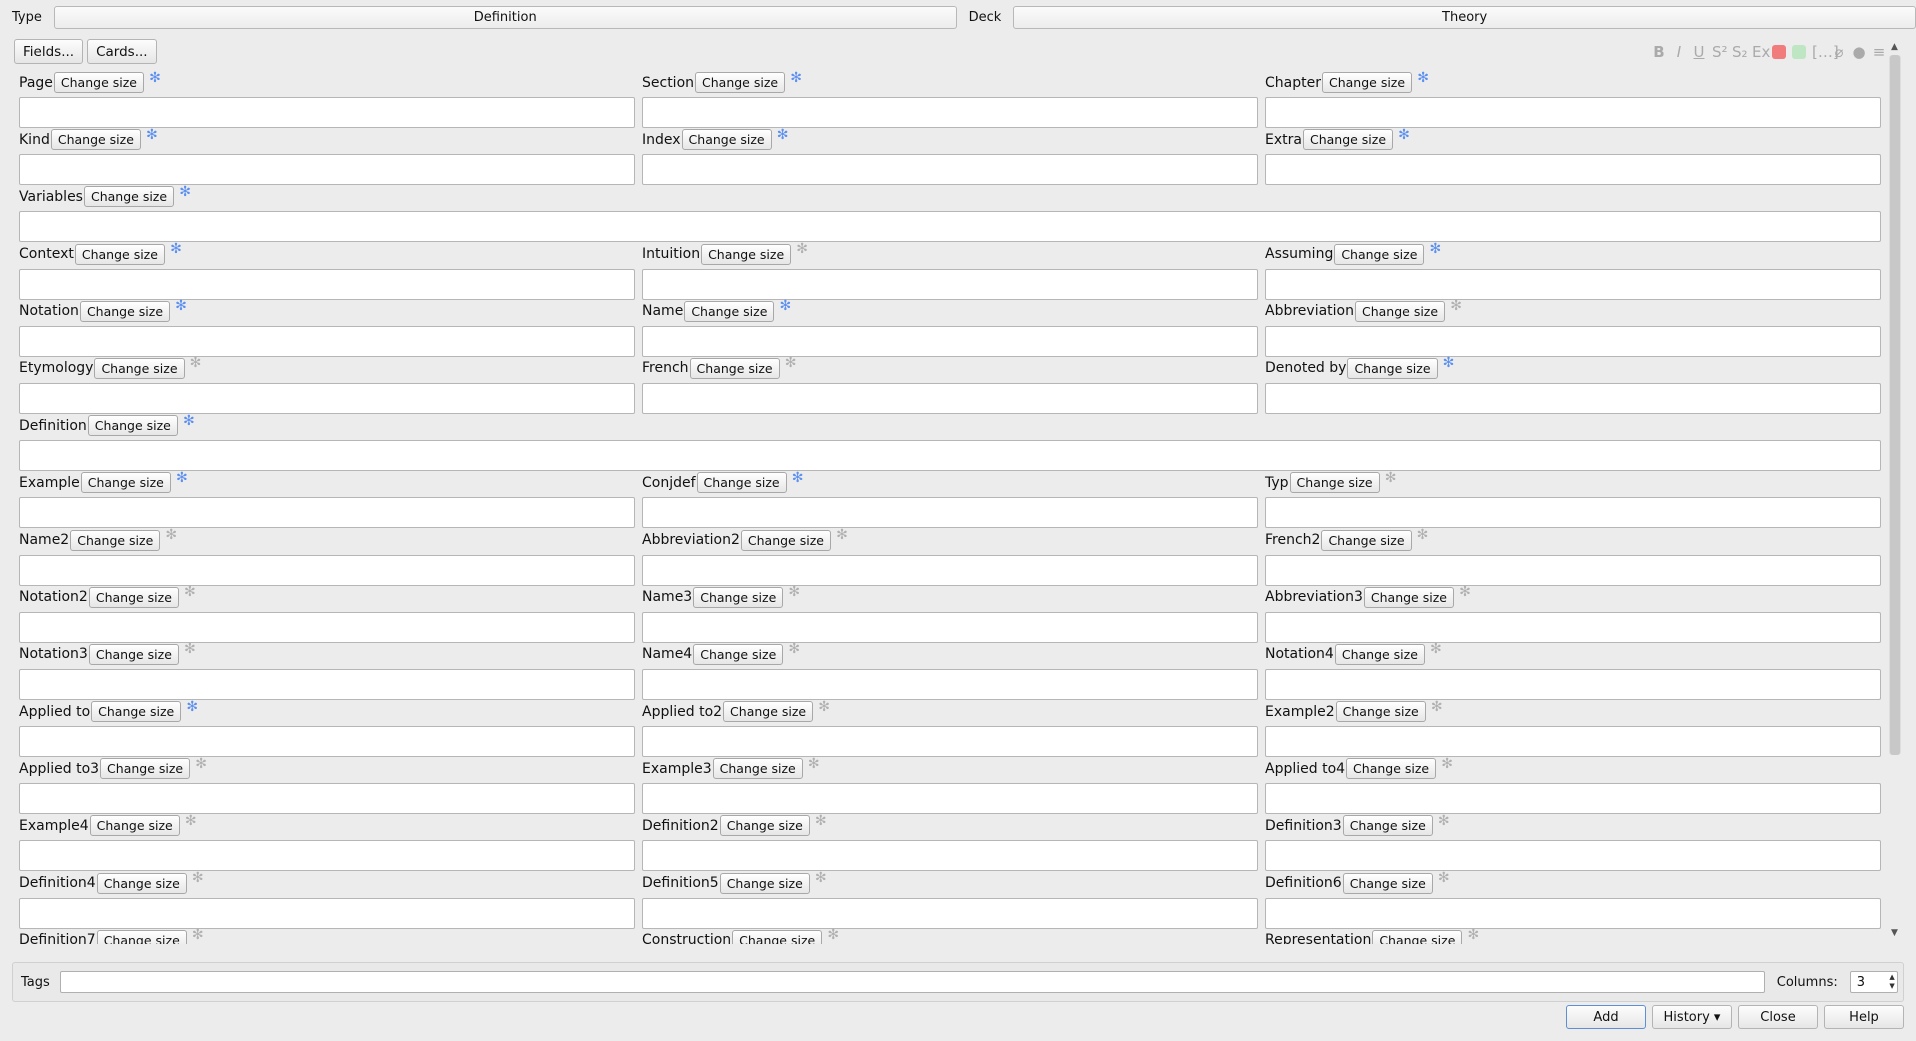 This screenshot has width=1916, height=1041. I want to click on superscript-icon: S², so click(1720, 52).